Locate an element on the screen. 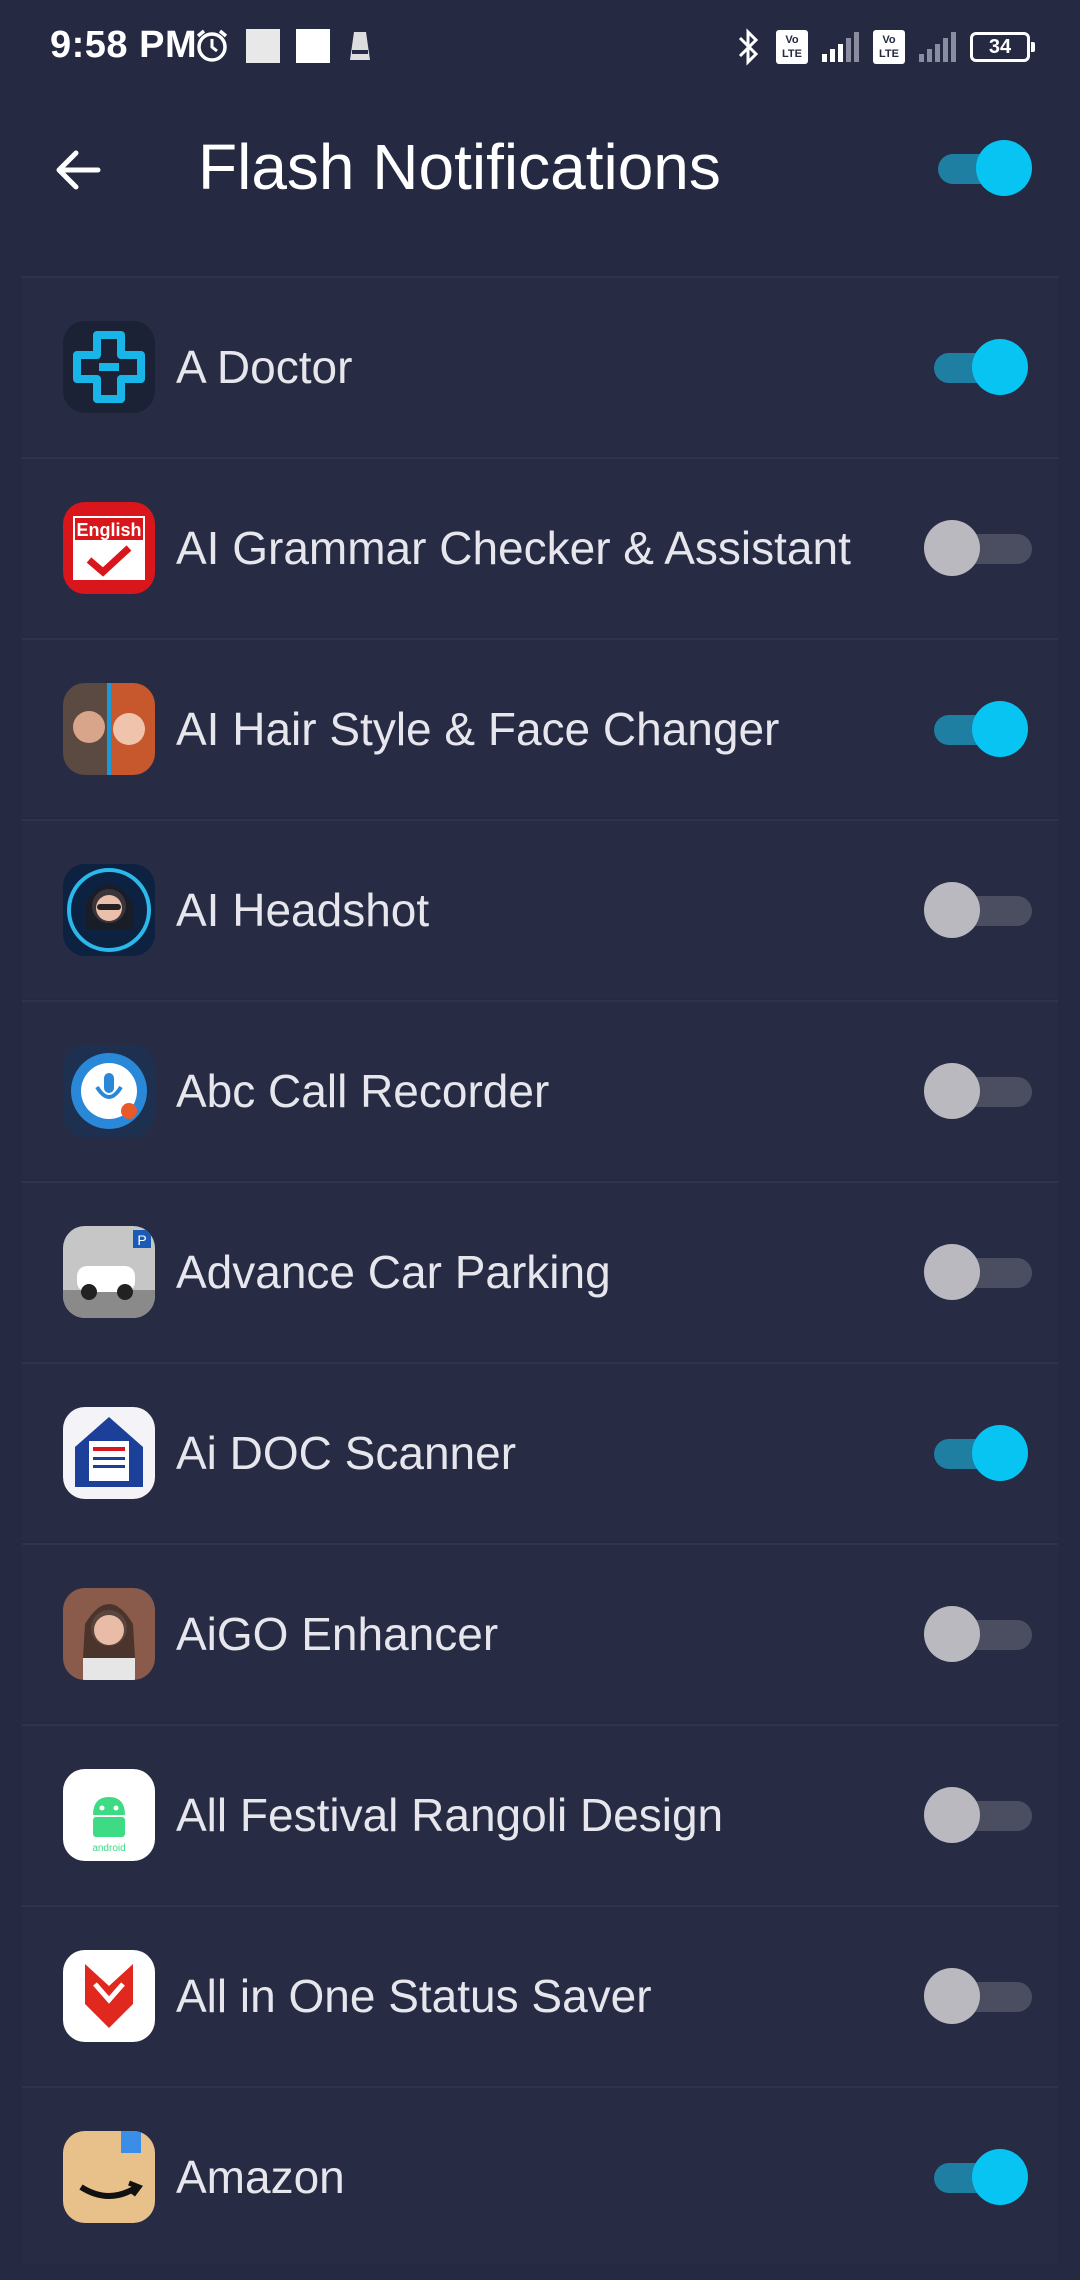  medical-cross-icon is located at coordinates (109, 367).